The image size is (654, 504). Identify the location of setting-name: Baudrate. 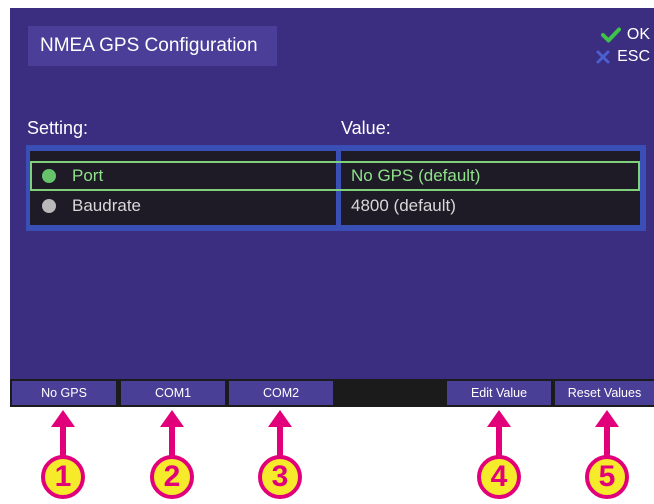
(106, 205).